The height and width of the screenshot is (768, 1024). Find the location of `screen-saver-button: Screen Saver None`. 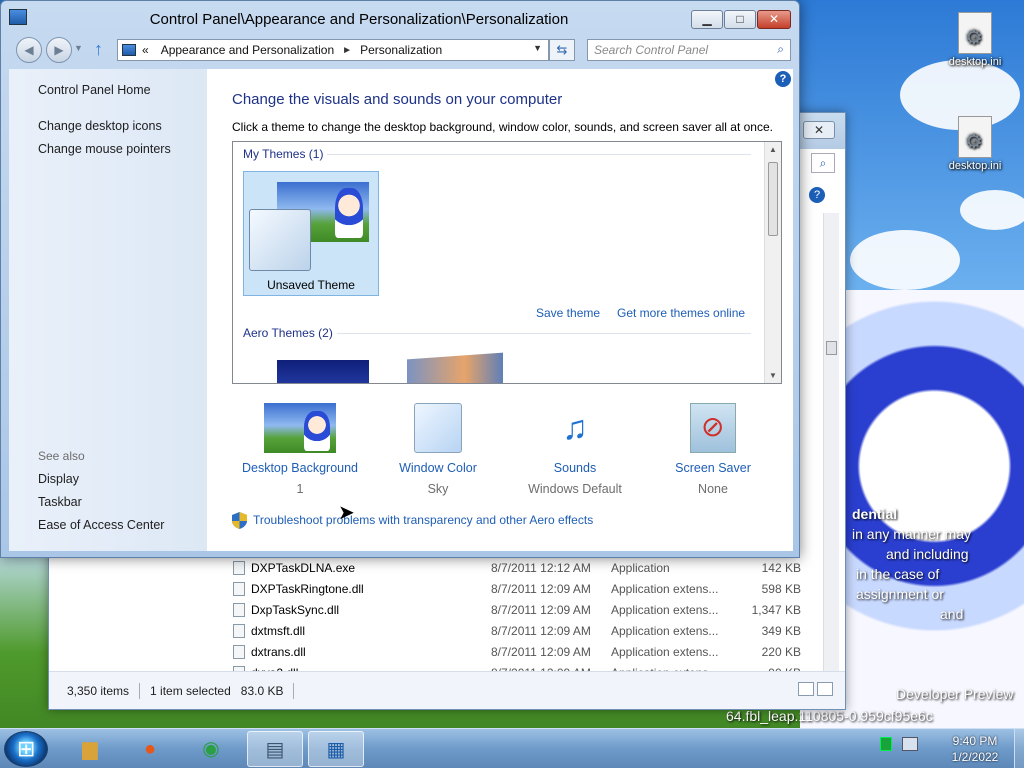

screen-saver-button: Screen Saver None is located at coordinates (713, 449).